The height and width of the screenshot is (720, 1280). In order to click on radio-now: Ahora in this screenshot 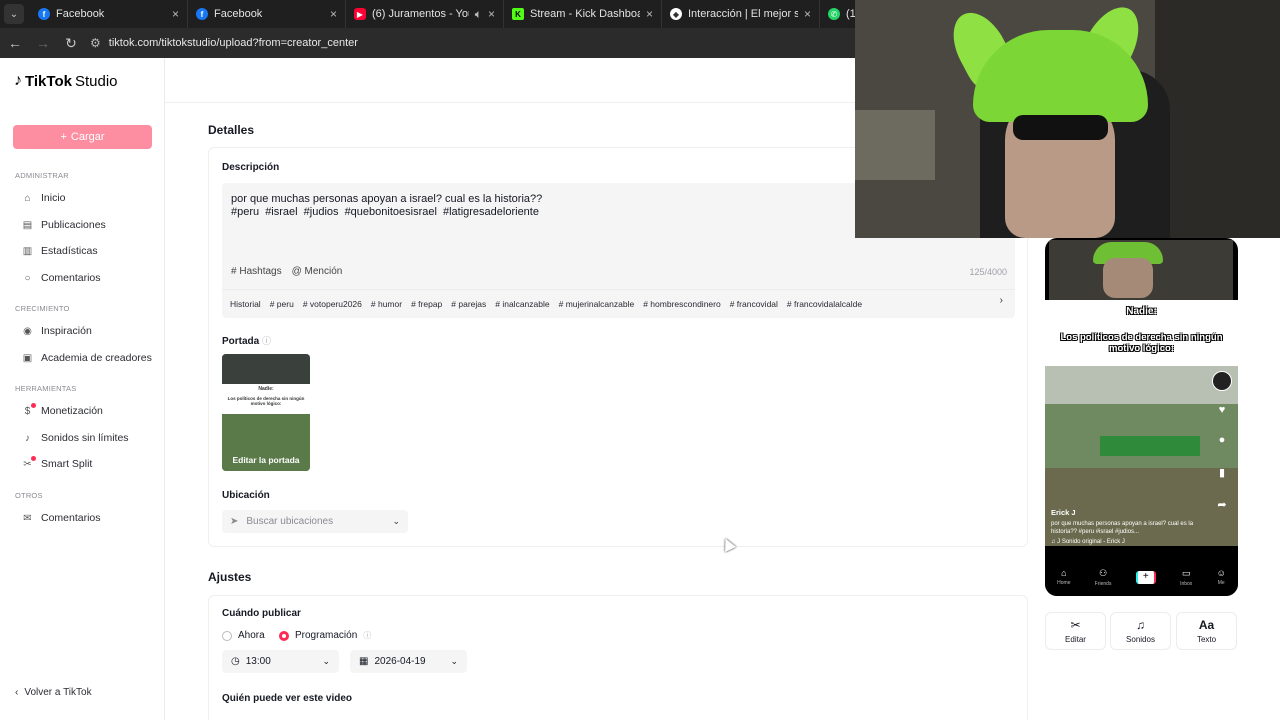, I will do `click(243, 635)`.